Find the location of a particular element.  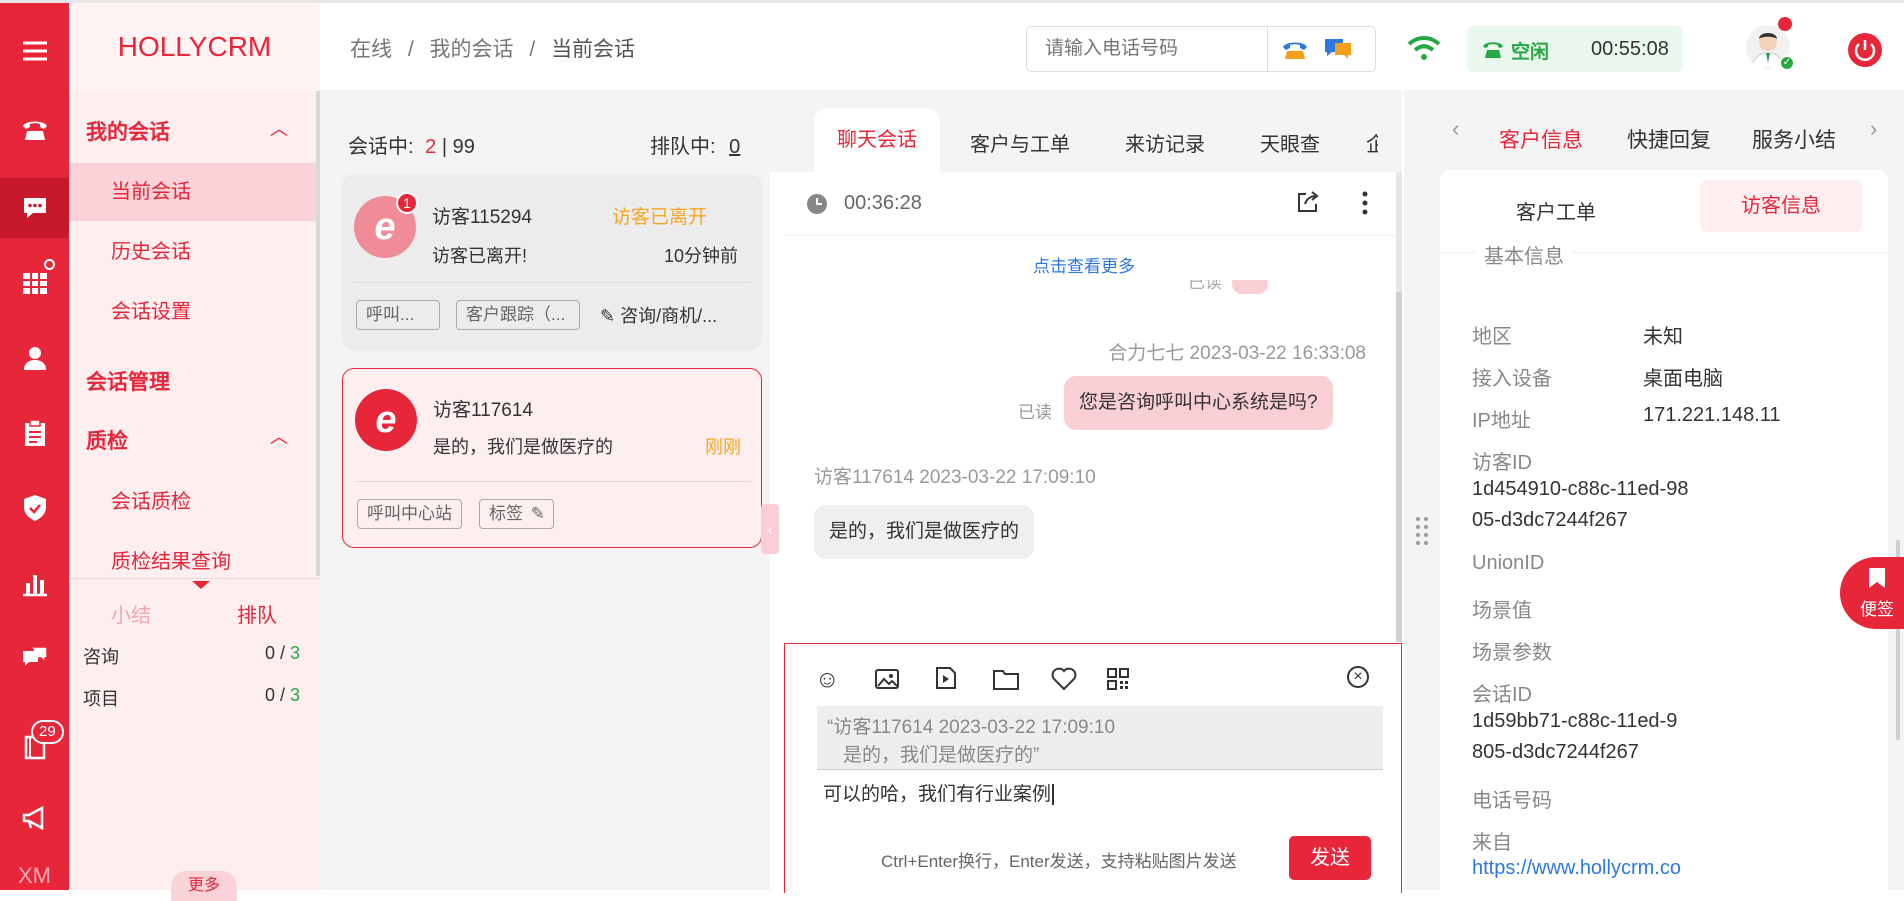

visitor-status: 访客已离开 is located at coordinates (660, 217).